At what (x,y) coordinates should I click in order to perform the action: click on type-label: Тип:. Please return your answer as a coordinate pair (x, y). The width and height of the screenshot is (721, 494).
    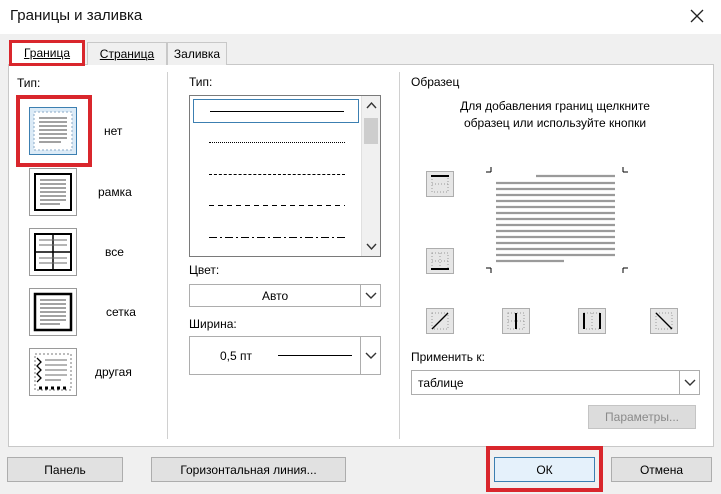
    Looking at the image, I should click on (29, 83).